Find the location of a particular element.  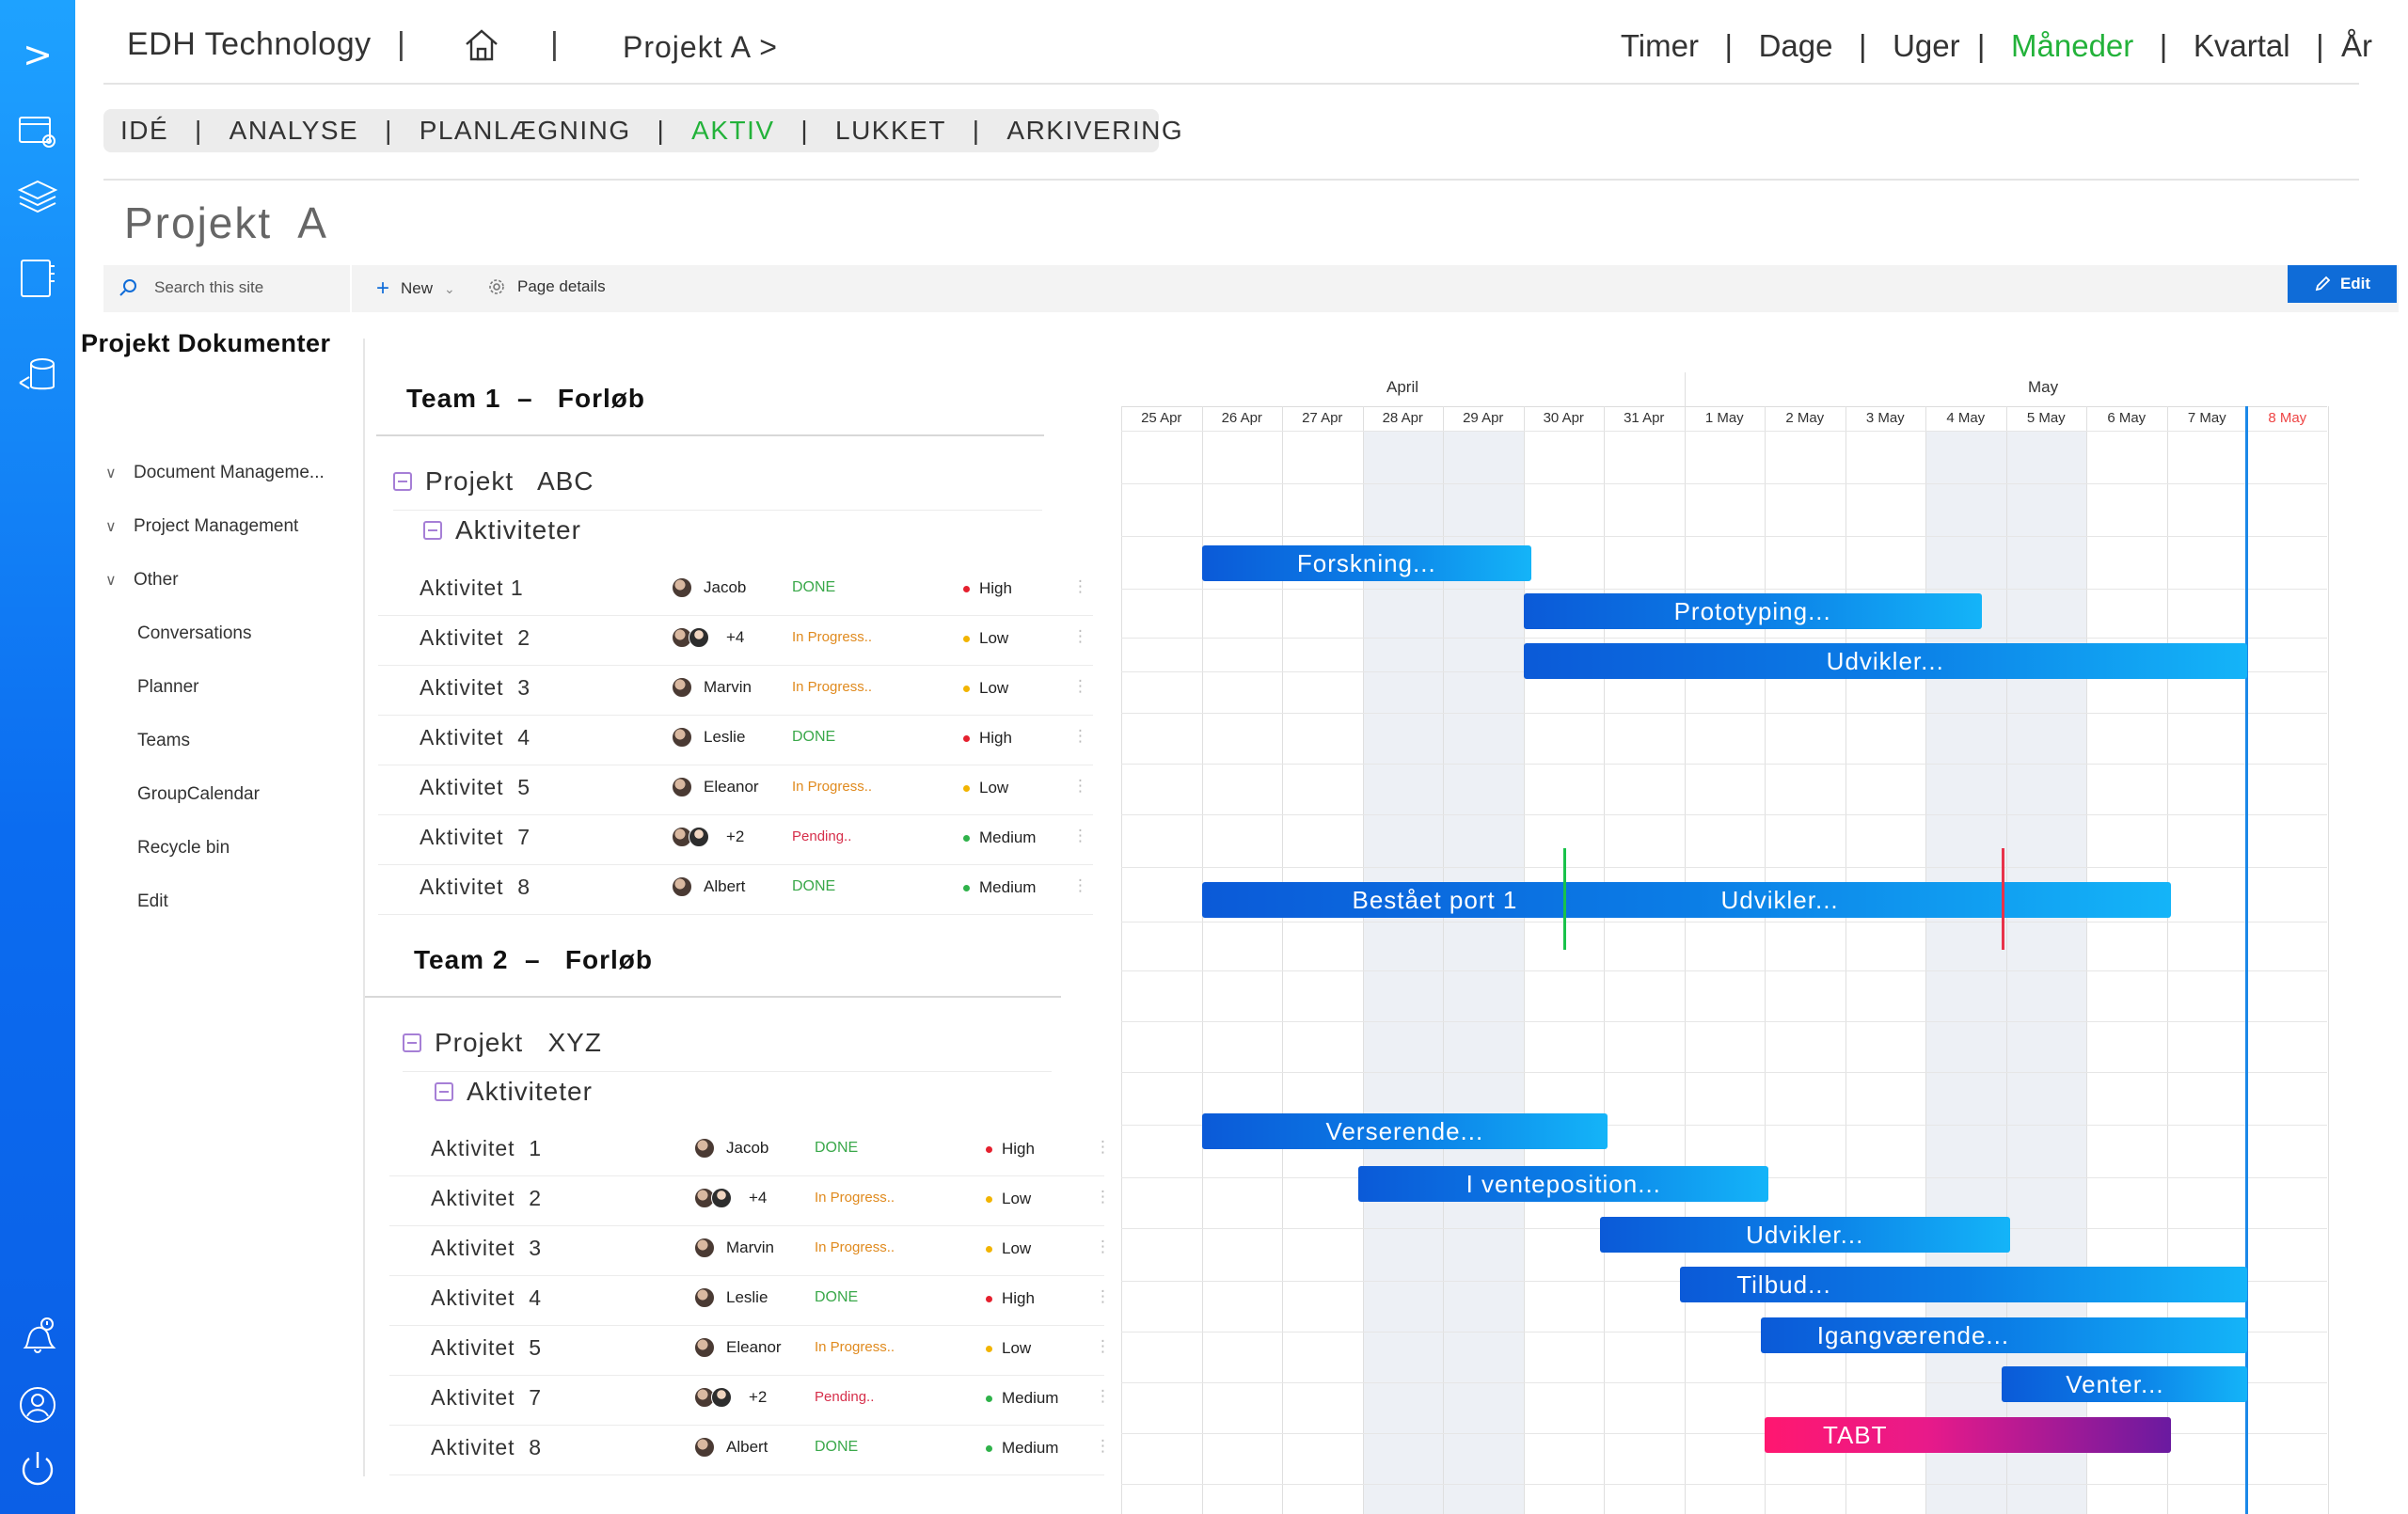

timescale-days: Dage is located at coordinates (1796, 46).